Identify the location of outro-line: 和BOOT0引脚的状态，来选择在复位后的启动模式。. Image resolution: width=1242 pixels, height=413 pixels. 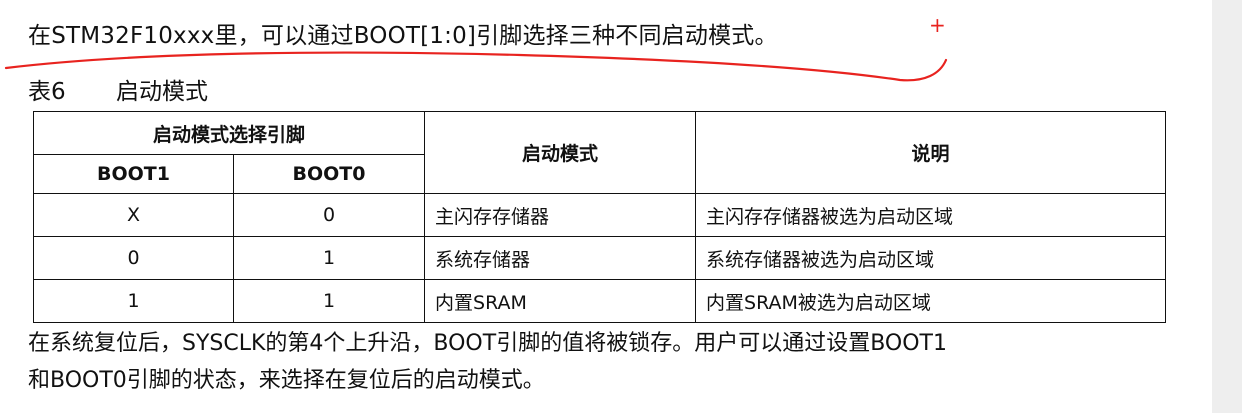
(286, 380).